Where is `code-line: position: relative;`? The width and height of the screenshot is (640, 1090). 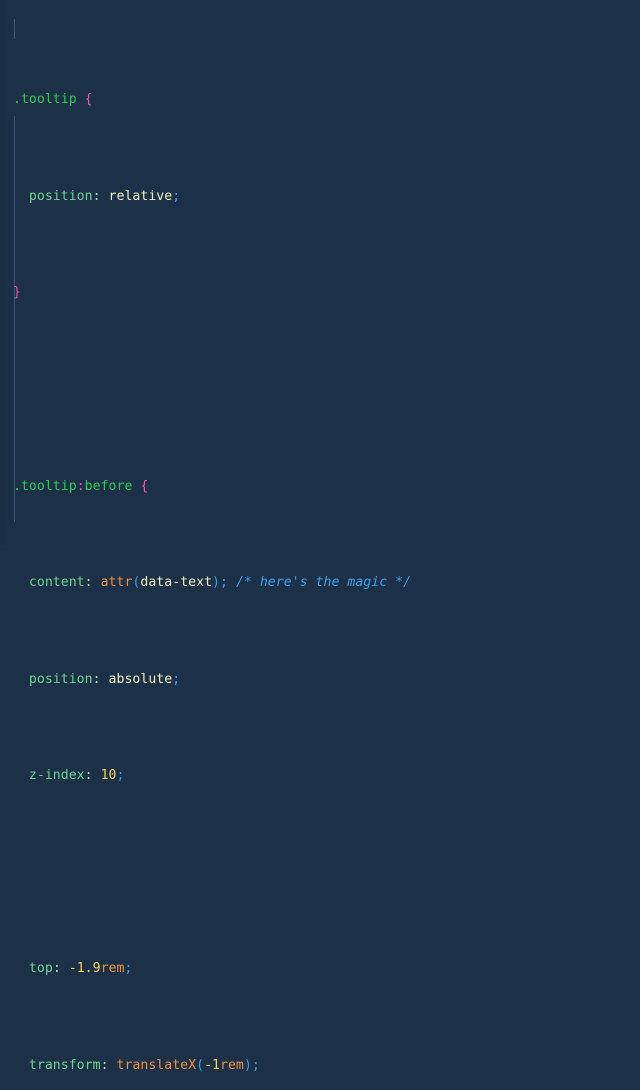
code-line: position: relative; is located at coordinates (326, 196).